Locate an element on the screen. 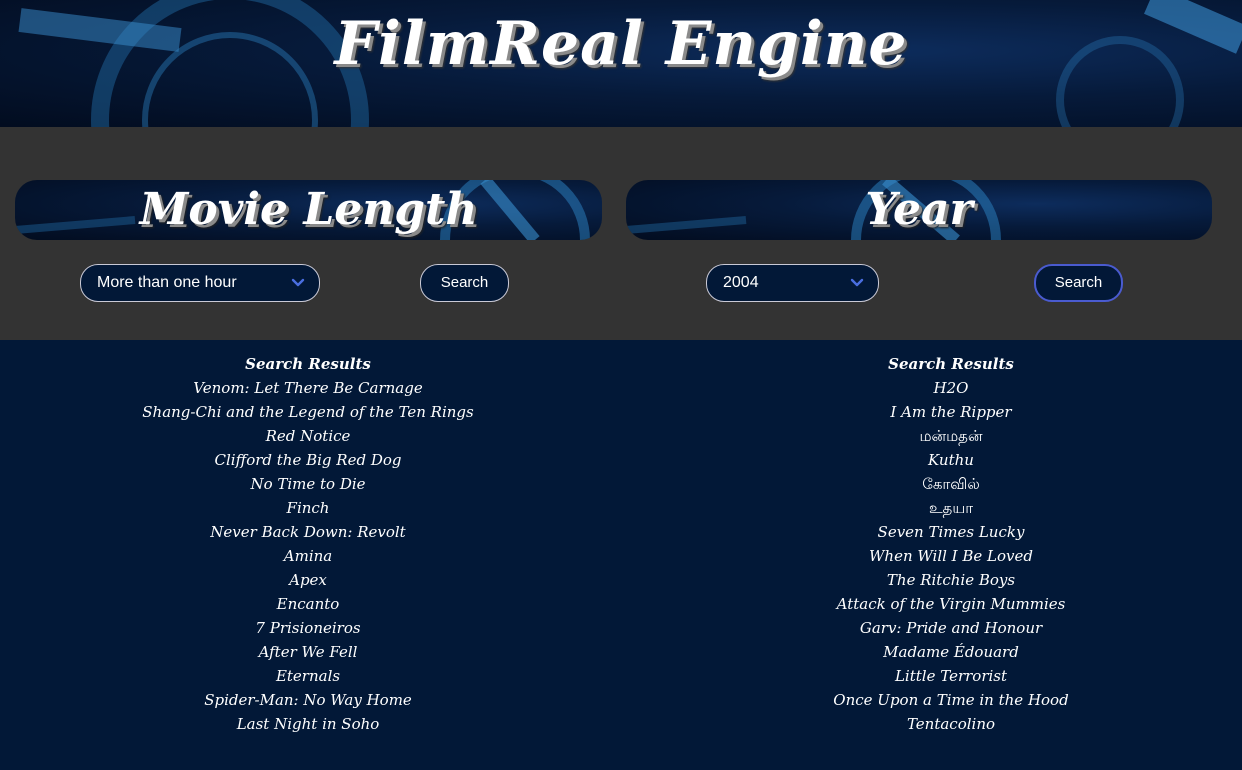 The image size is (1242, 770). list-item: உதயா is located at coordinates (951, 508).